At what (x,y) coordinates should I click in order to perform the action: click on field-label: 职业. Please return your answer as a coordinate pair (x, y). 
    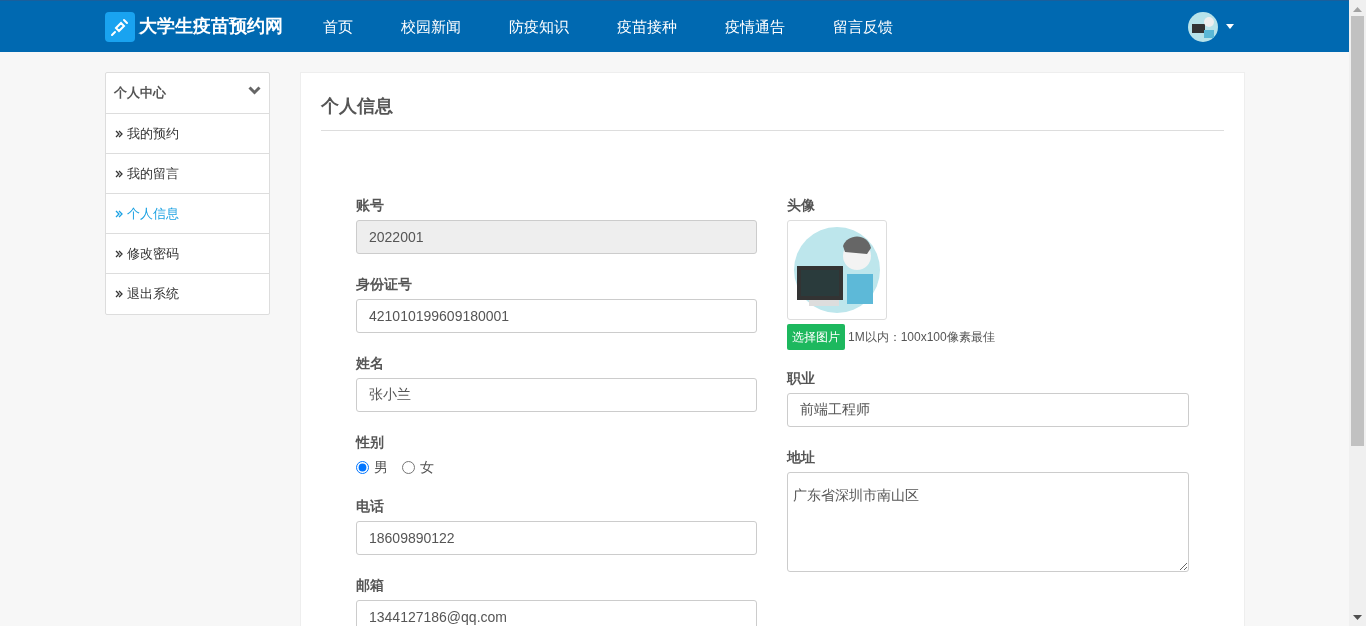
    Looking at the image, I should click on (801, 378).